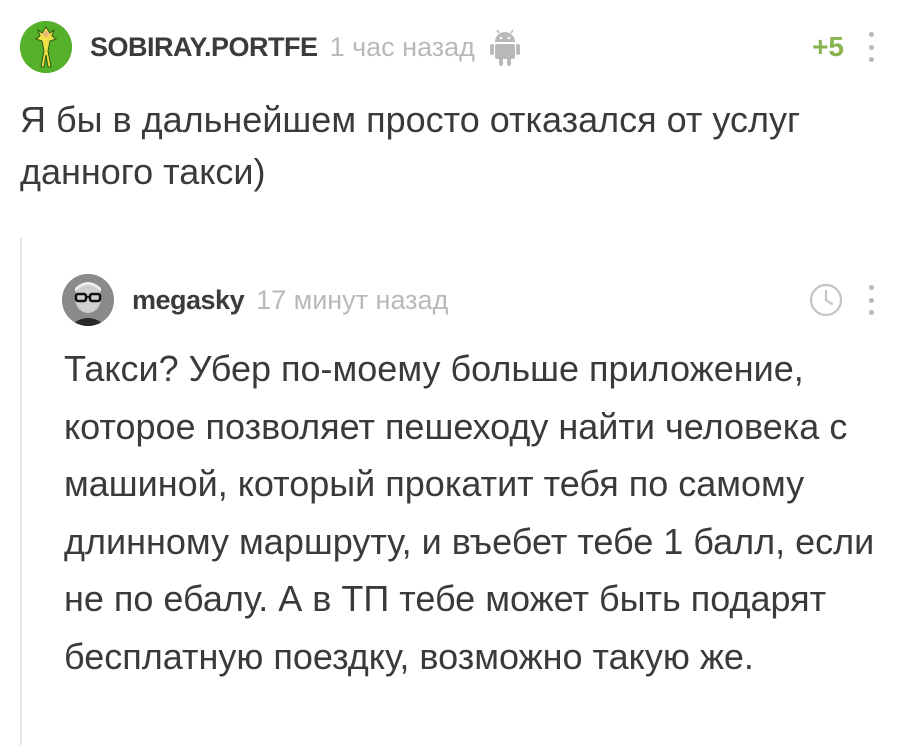 The image size is (901, 745). I want to click on user-avatar, so click(46, 47).